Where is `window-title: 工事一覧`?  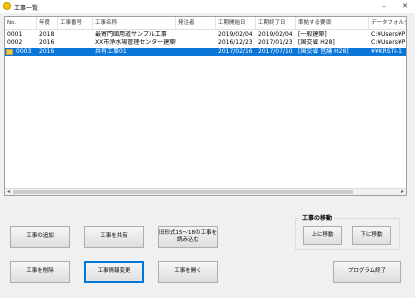
window-title: 工事一覧 is located at coordinates (26, 8).